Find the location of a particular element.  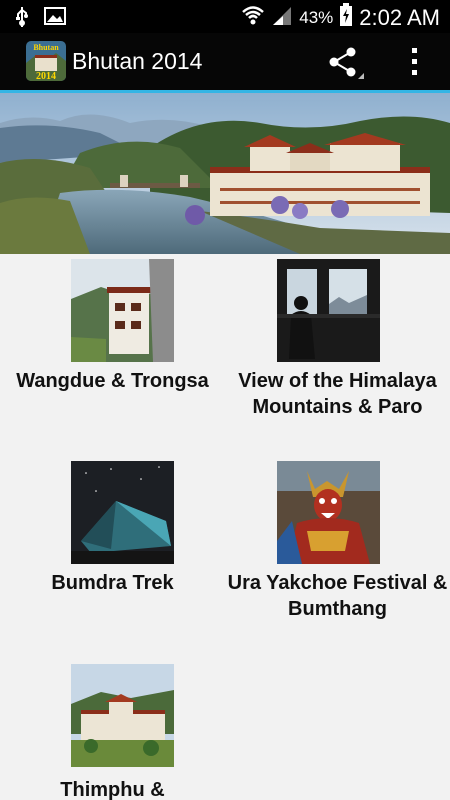

album-tile-thimphu: Thimphu & is located at coordinates (112, 729).